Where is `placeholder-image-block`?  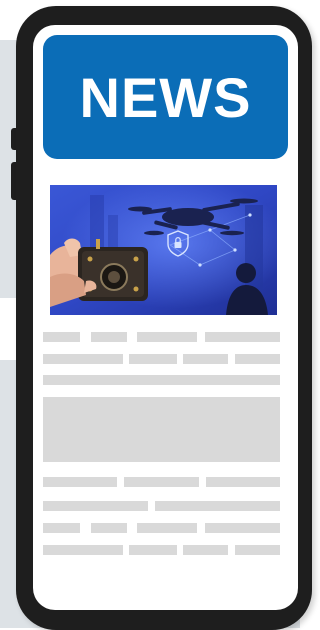
placeholder-image-block is located at coordinates (161, 429).